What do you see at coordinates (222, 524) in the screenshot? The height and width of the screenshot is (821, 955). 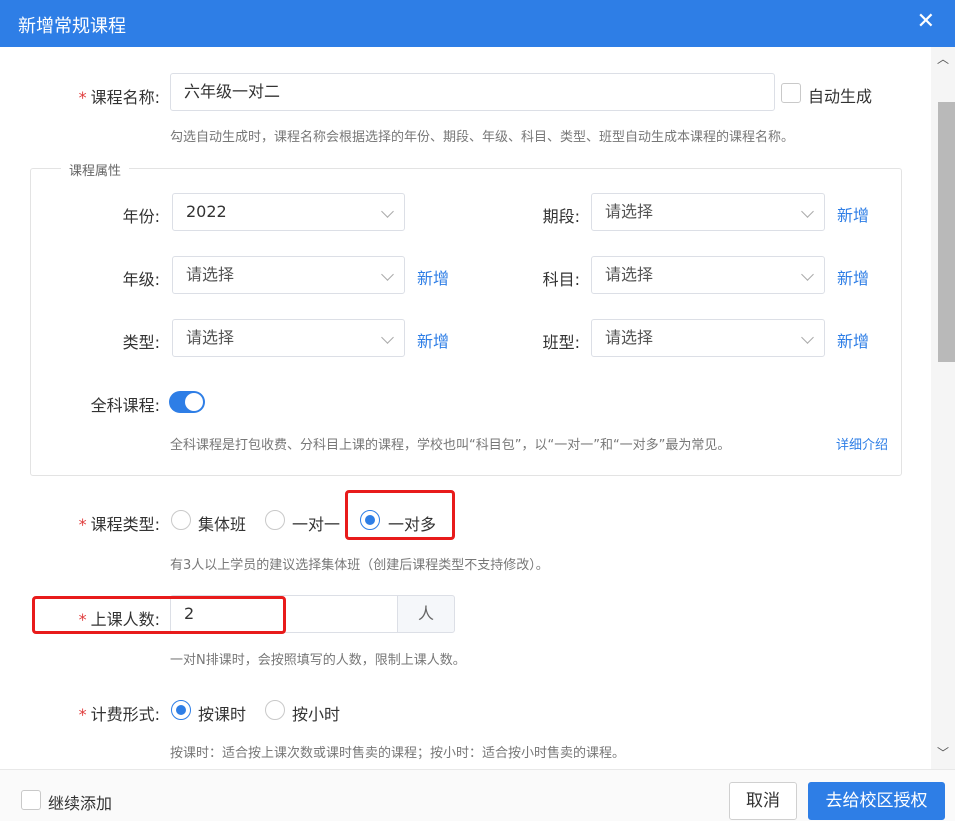 I see `radio-group-class-label: 集体班` at bounding box center [222, 524].